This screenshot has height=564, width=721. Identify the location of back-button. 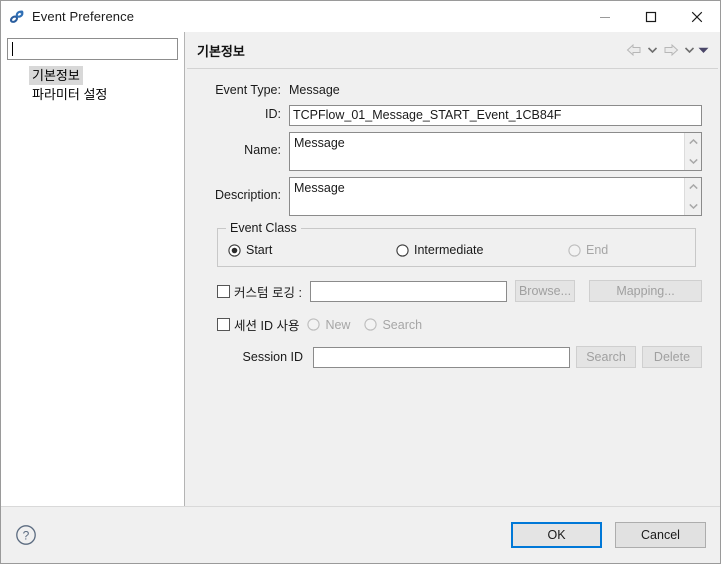
(634, 50).